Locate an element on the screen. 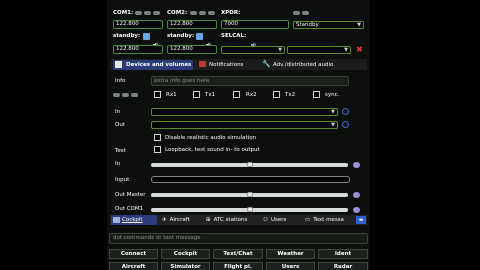  com1-standby-input: 122.800 is located at coordinates (138, 49).